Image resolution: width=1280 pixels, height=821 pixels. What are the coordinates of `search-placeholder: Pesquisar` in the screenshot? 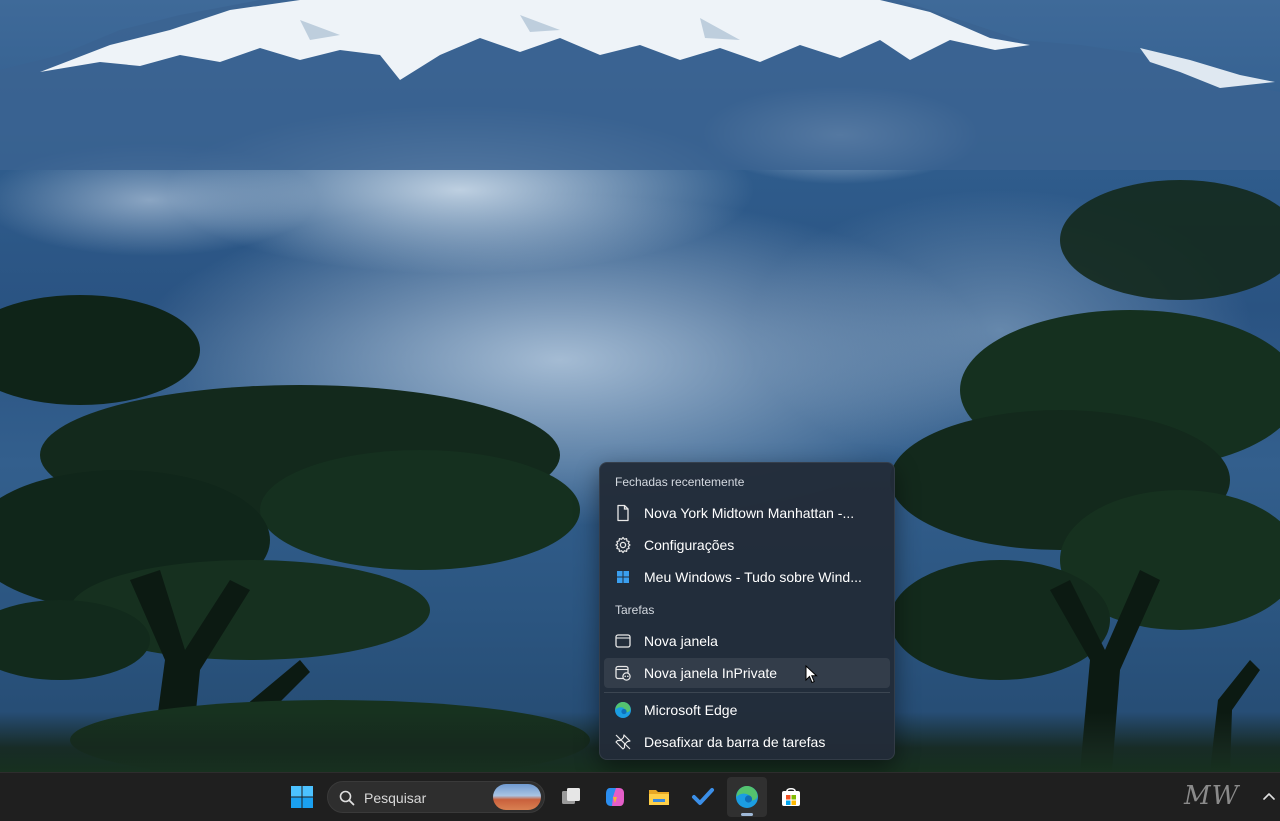 It's located at (395, 798).